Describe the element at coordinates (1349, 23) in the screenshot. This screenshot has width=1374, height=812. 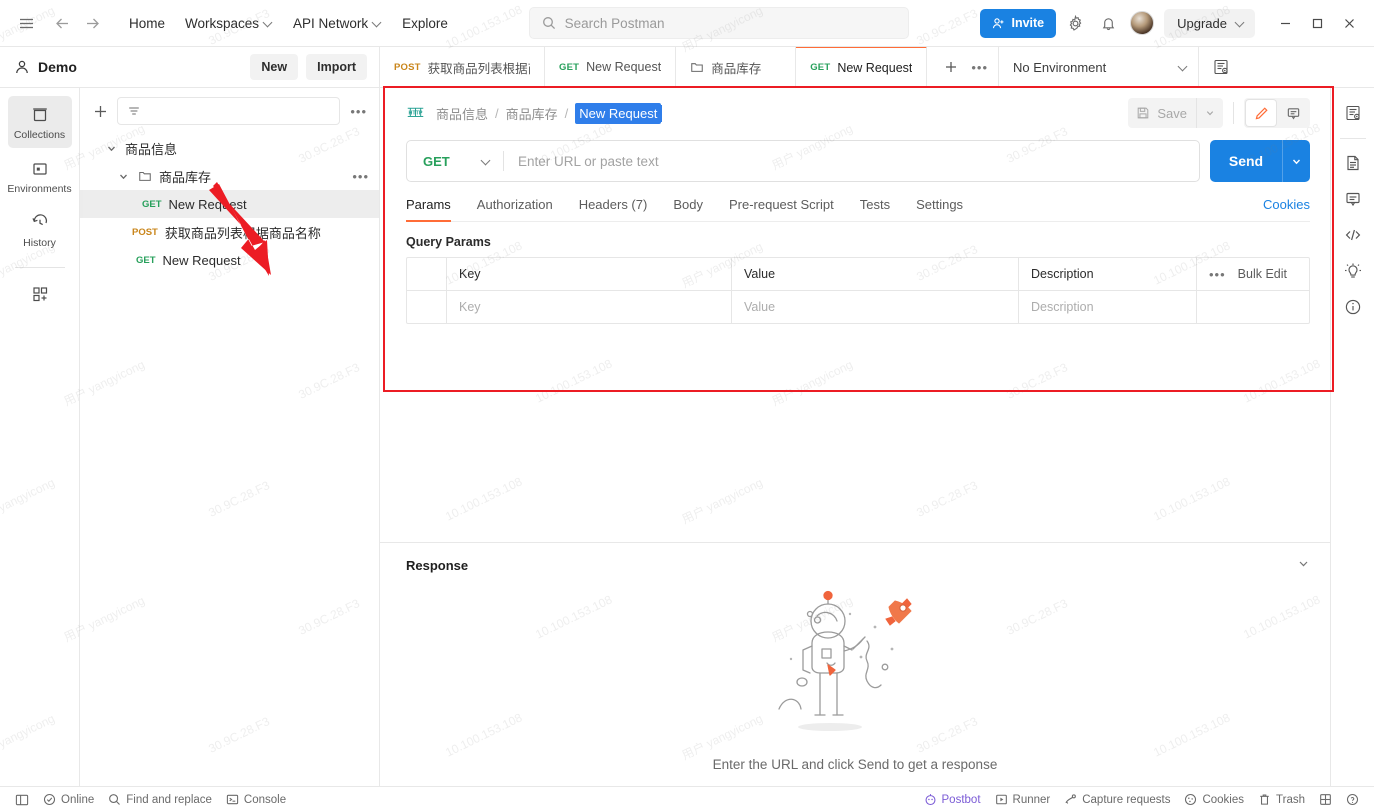
I see `close-icon` at that location.